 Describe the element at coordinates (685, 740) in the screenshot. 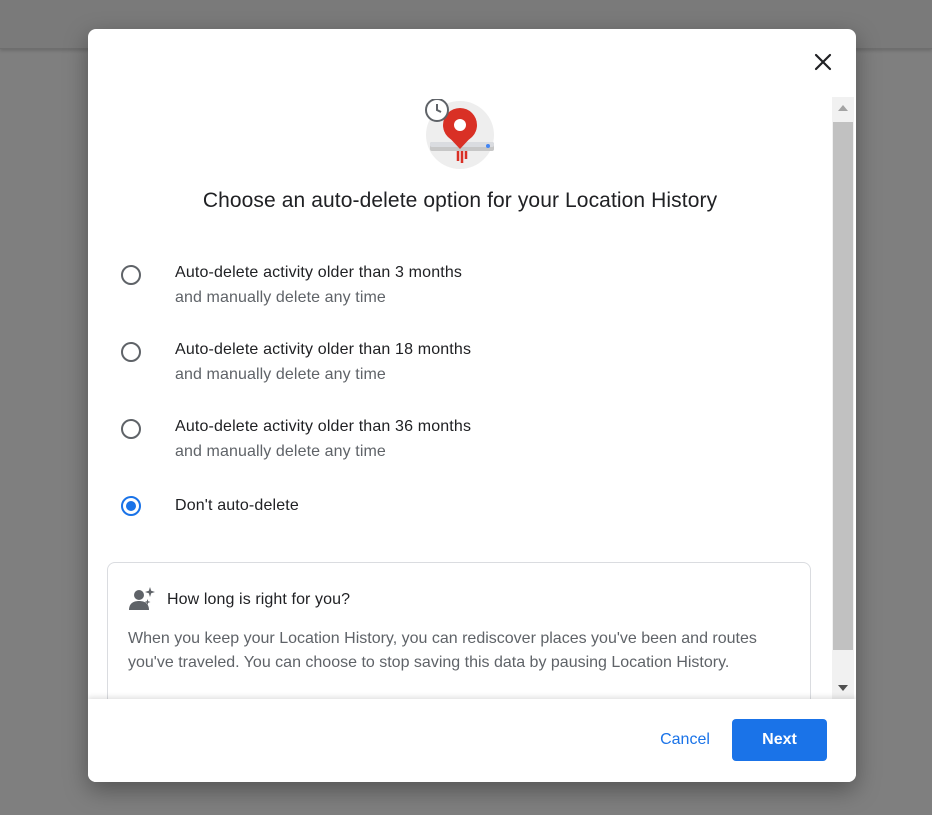

I see `cancel-button: Cancel` at that location.